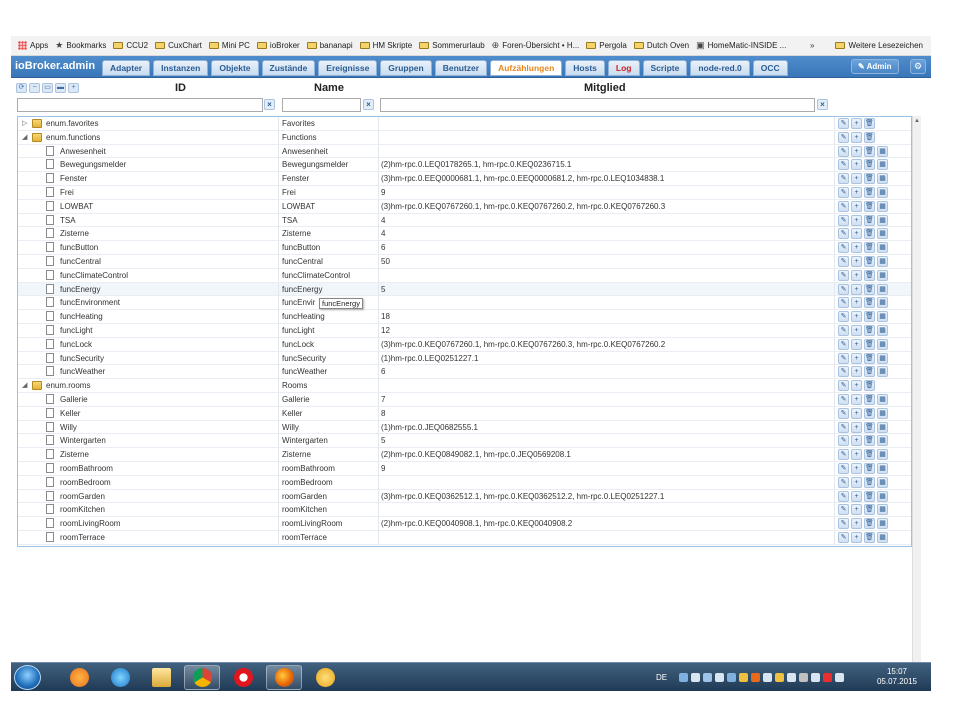  I want to click on tab-occ: OCC, so click(770, 68).